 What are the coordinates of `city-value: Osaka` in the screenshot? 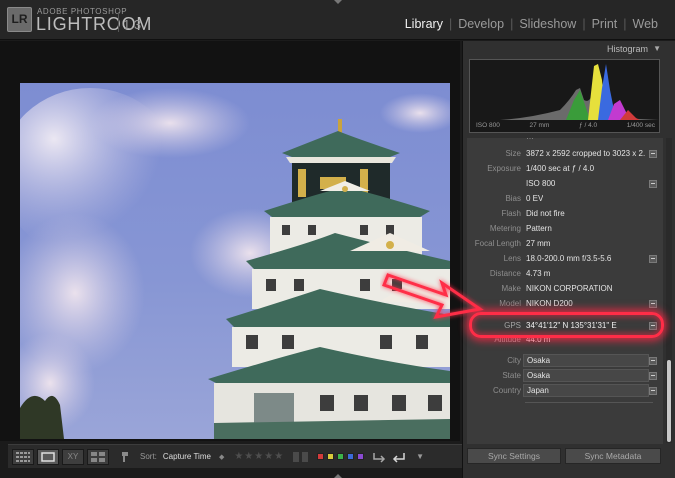 It's located at (539, 360).